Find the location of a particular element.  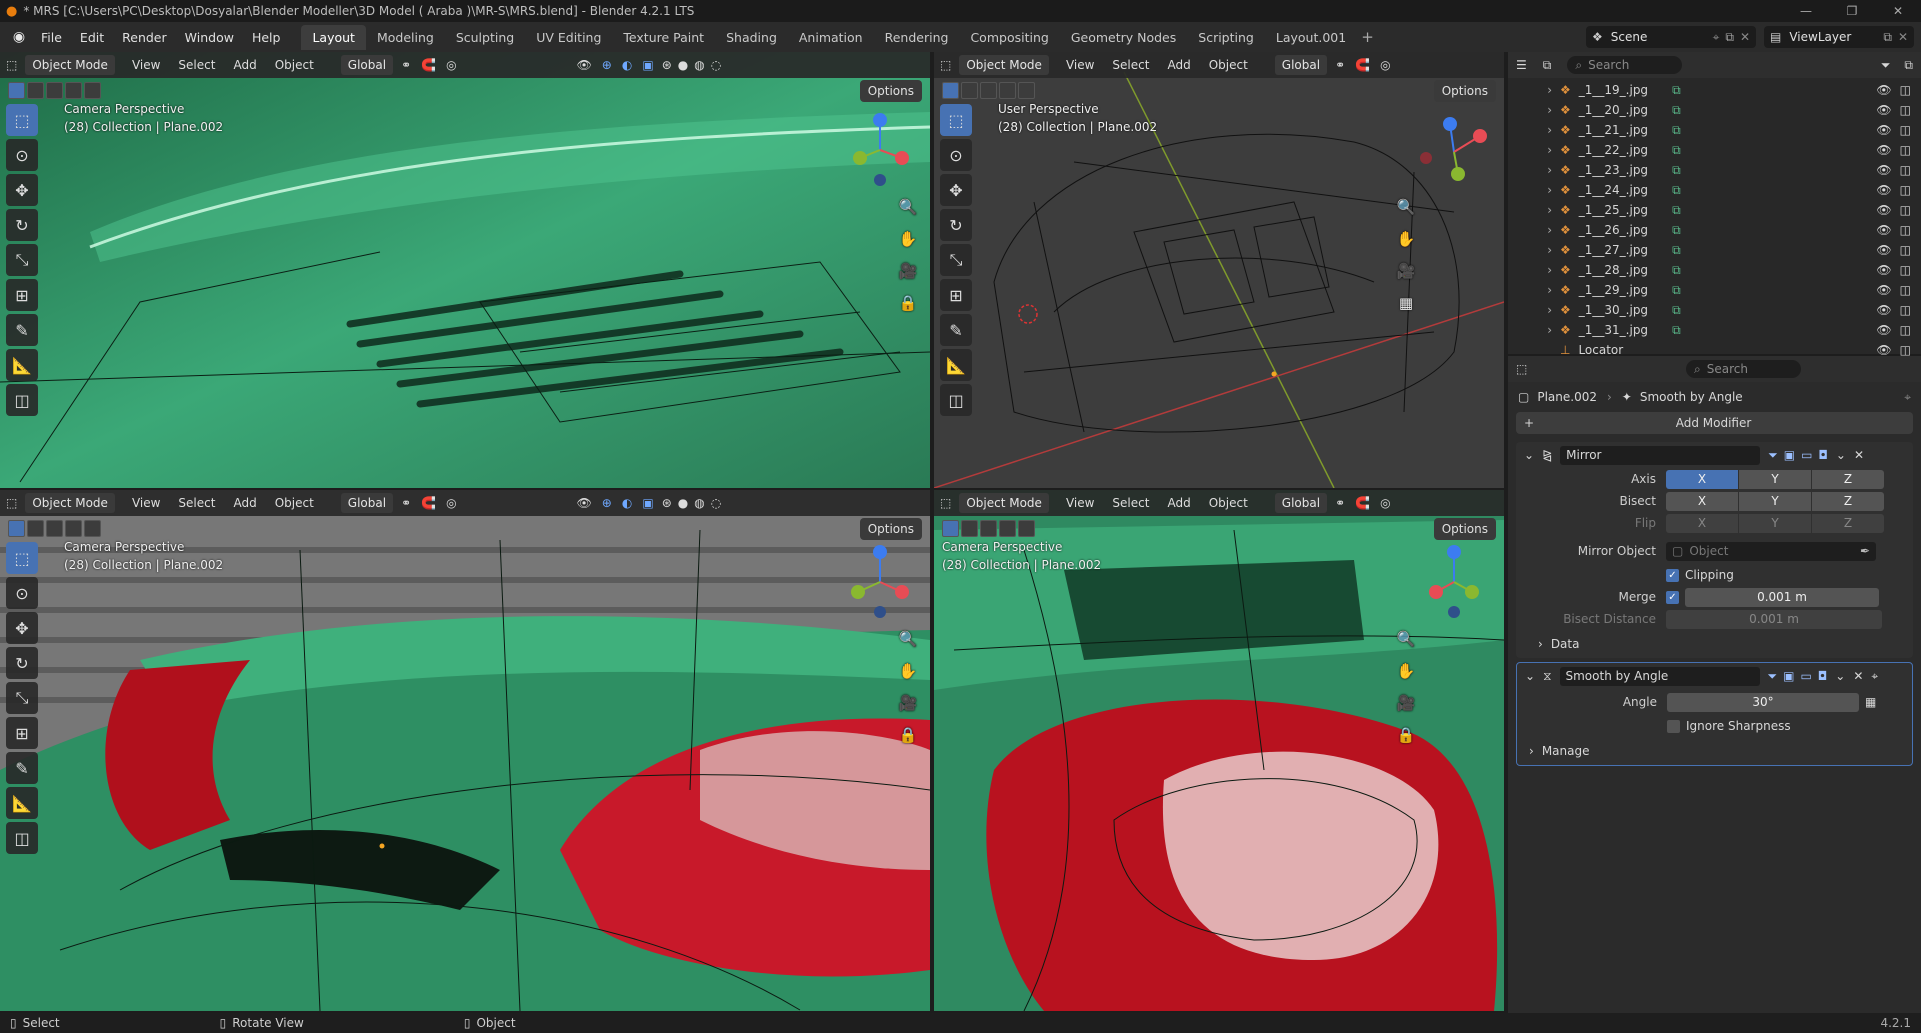

tab-layout-001: Layout.001 is located at coordinates (1311, 37).